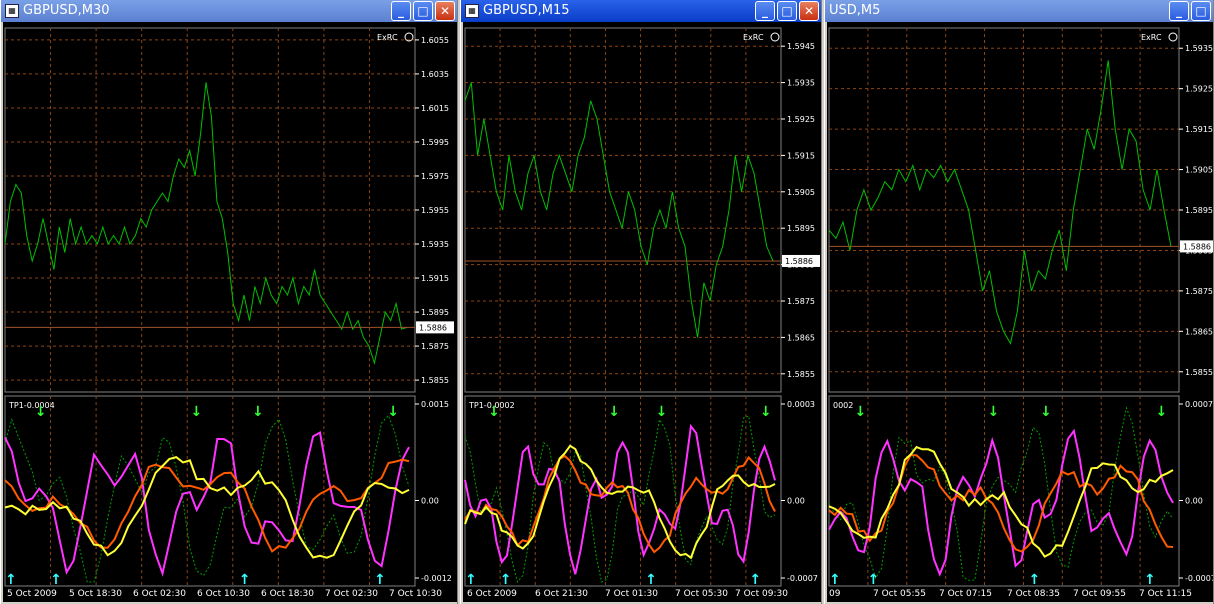  I want to click on time-axis-label: 7 Oct 10:30, so click(415, 594).